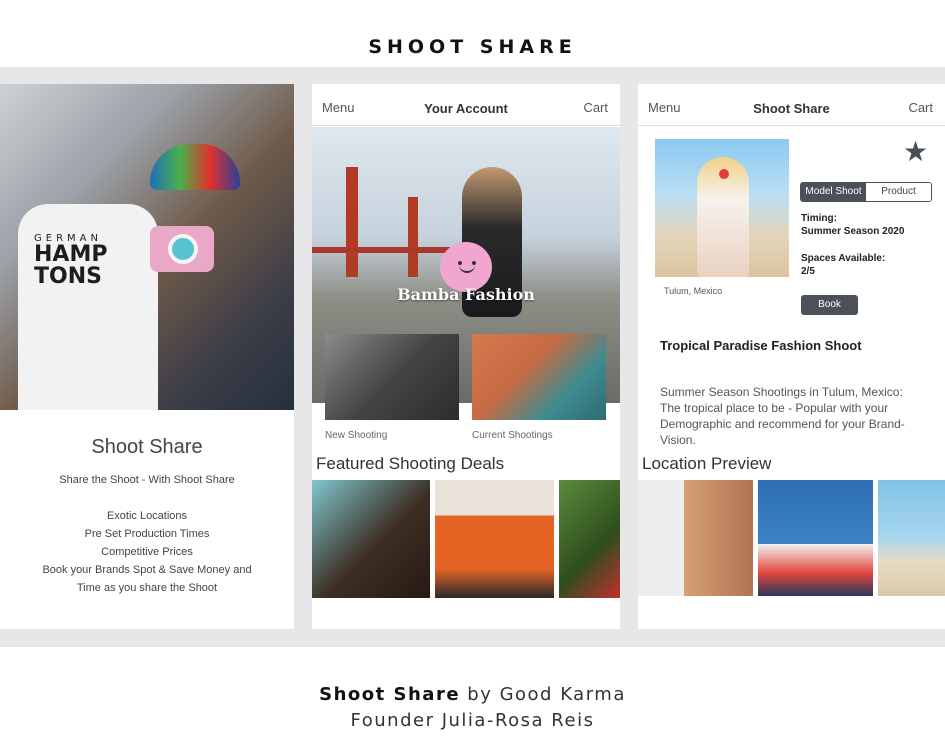 This screenshot has height=756, width=945. What do you see at coordinates (147, 516) in the screenshot?
I see `feature-item: Exotic Locations` at bounding box center [147, 516].